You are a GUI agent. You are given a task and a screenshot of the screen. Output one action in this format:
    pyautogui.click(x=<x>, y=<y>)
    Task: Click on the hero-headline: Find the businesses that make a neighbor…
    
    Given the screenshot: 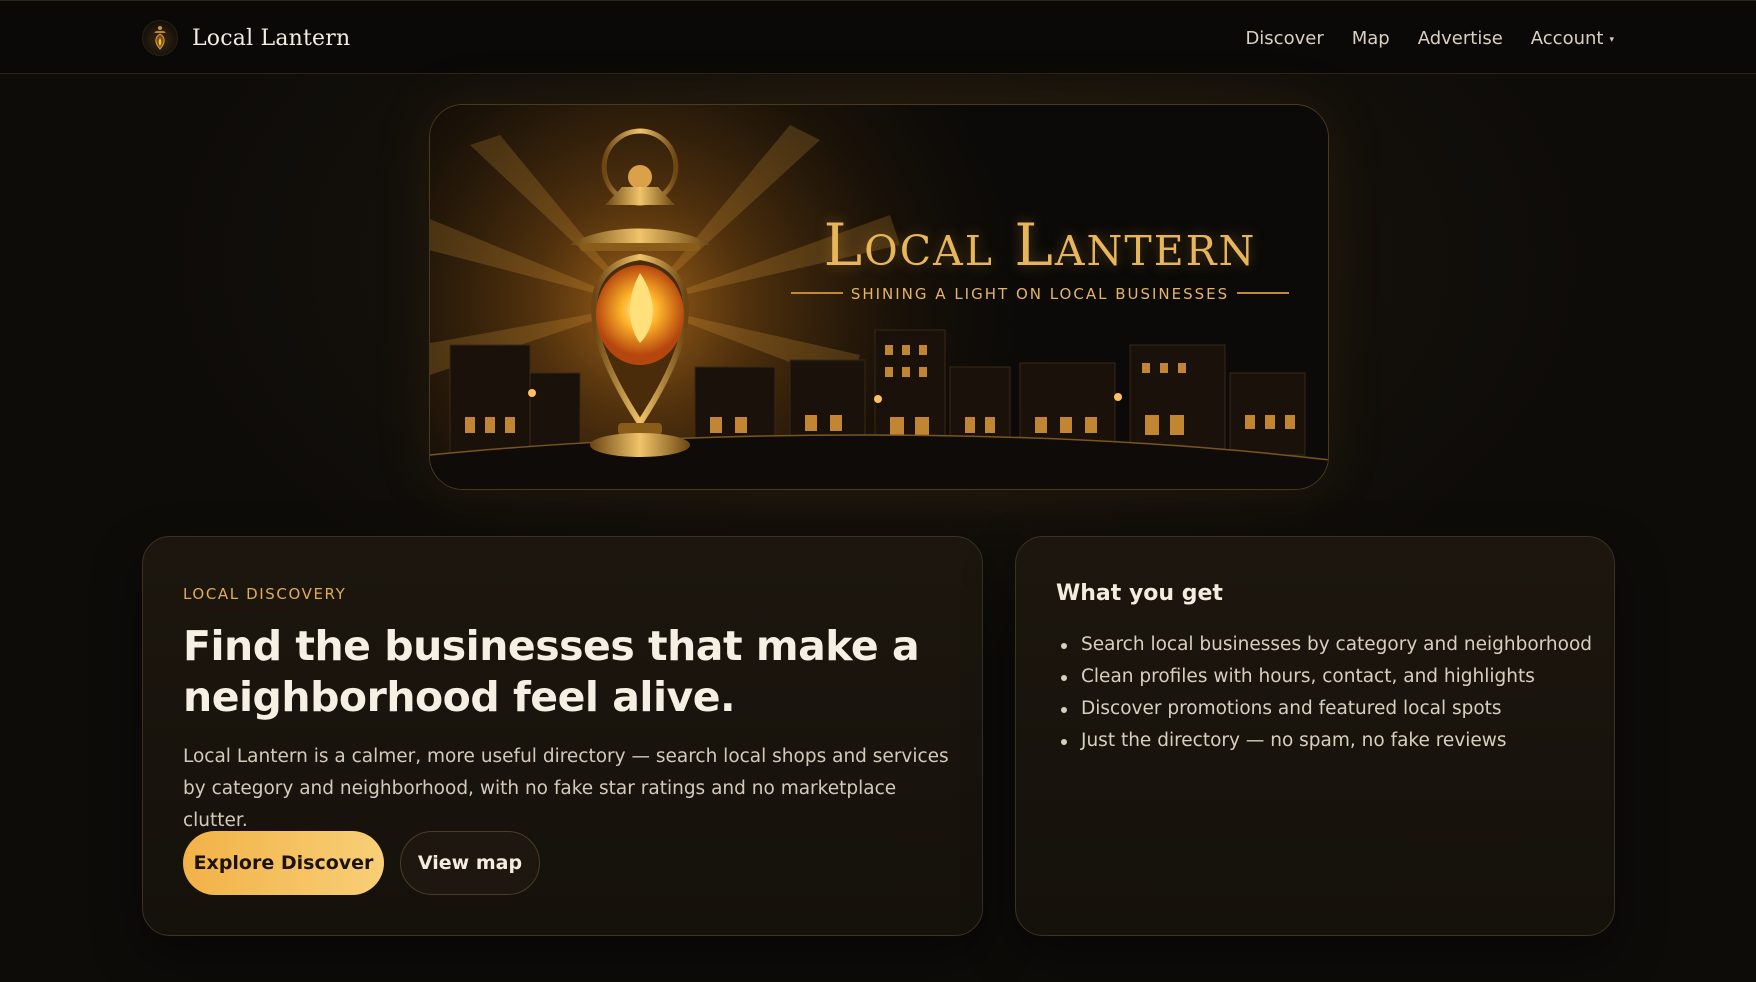 What is the action you would take?
    pyautogui.click(x=551, y=671)
    